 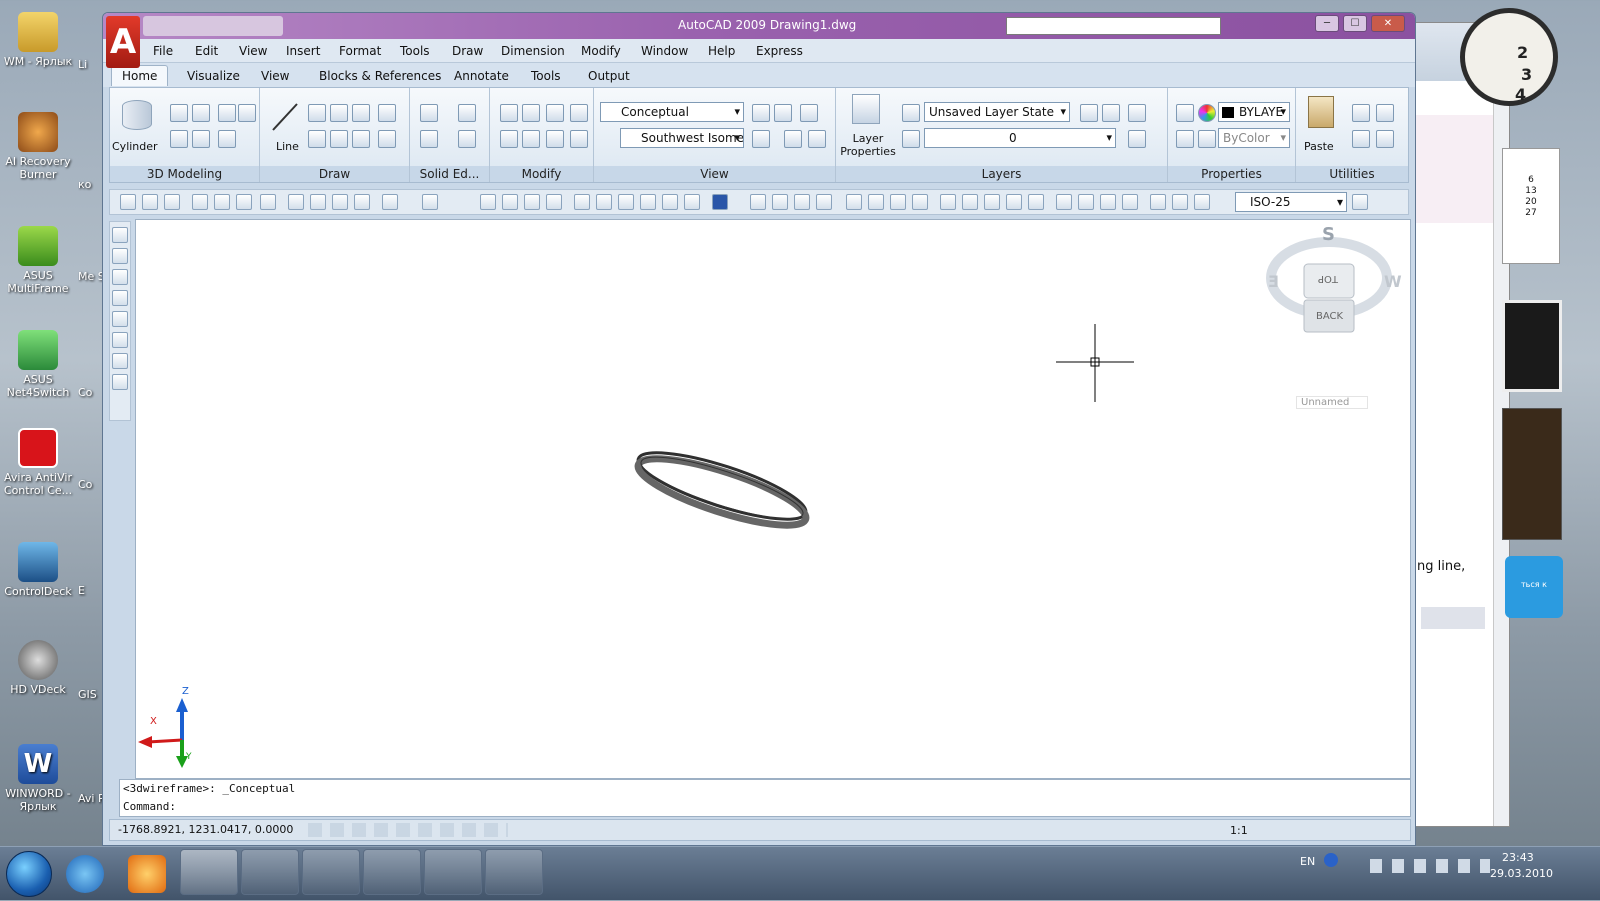 What do you see at coordinates (179, 113) in the screenshot?
I see `box-icon` at bounding box center [179, 113].